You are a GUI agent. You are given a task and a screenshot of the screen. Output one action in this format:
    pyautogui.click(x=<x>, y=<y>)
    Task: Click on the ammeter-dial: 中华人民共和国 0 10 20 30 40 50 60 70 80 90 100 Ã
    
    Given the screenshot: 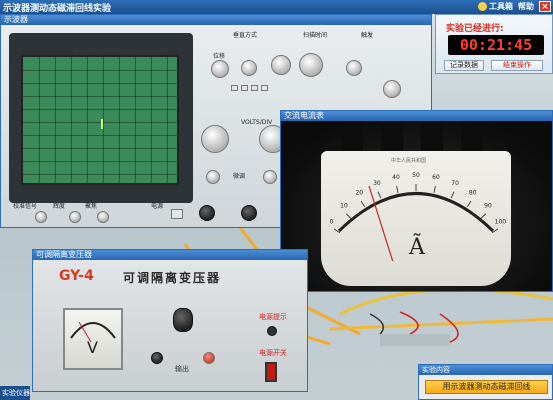 What is the action you would take?
    pyautogui.click(x=416, y=218)
    